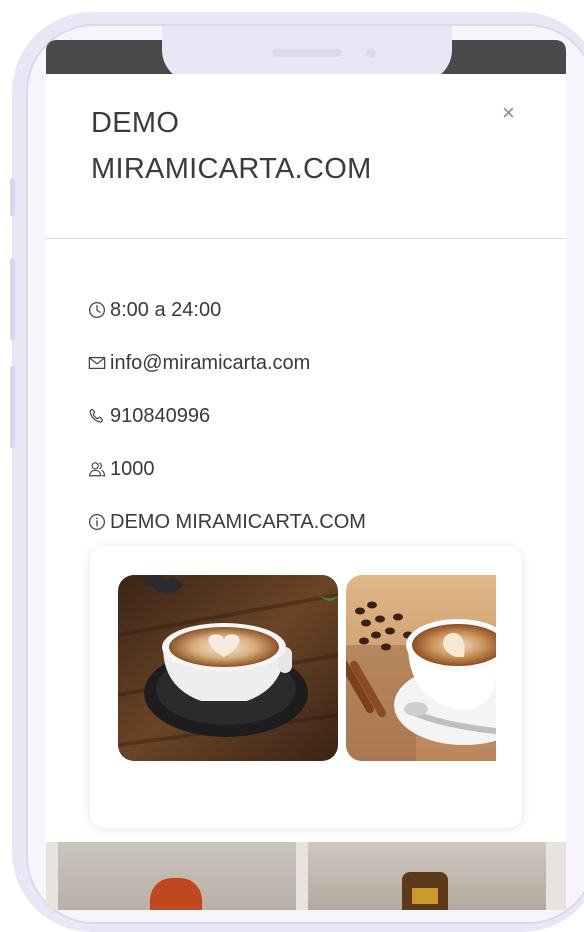  I want to click on hours-row: 8:00 a 24:00, so click(154, 310).